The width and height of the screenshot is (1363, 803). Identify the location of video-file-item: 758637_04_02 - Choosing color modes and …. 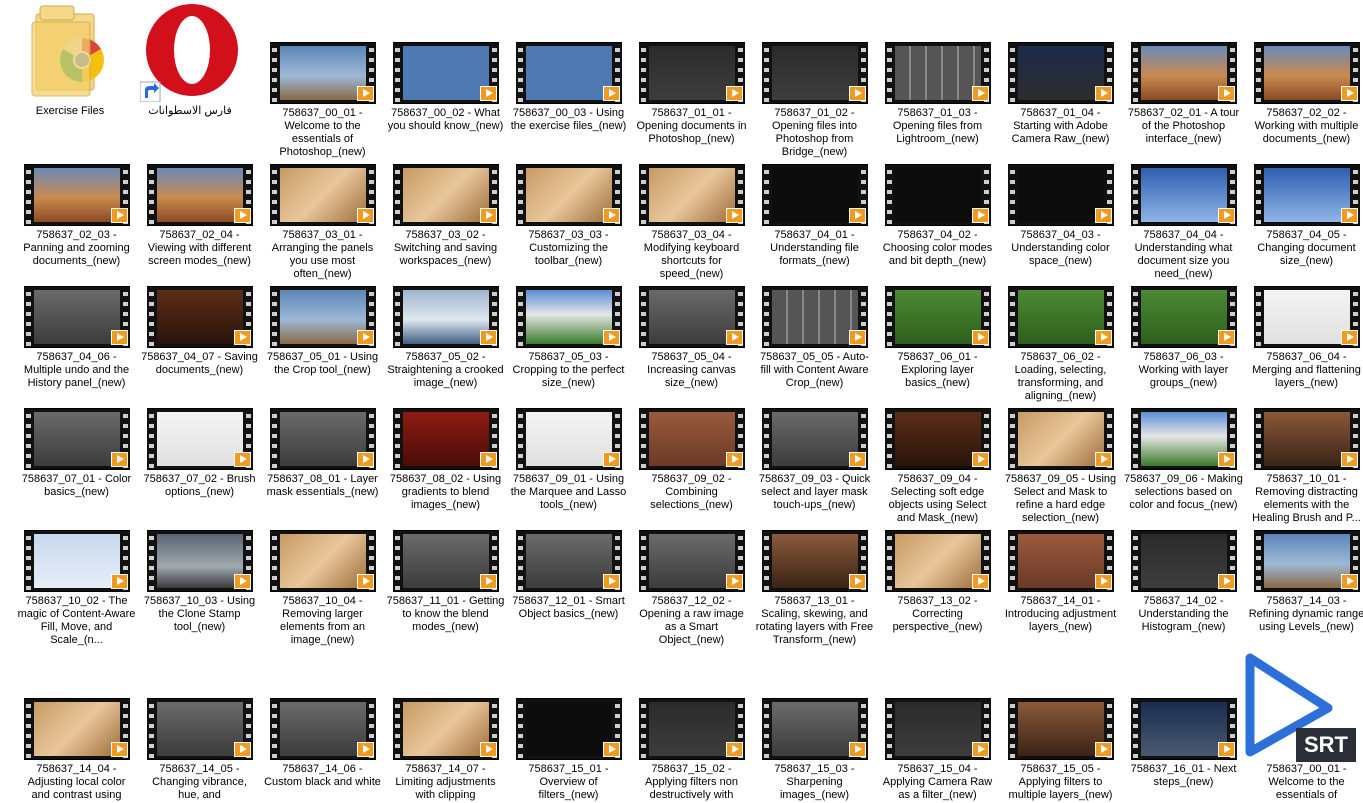
(937, 216).